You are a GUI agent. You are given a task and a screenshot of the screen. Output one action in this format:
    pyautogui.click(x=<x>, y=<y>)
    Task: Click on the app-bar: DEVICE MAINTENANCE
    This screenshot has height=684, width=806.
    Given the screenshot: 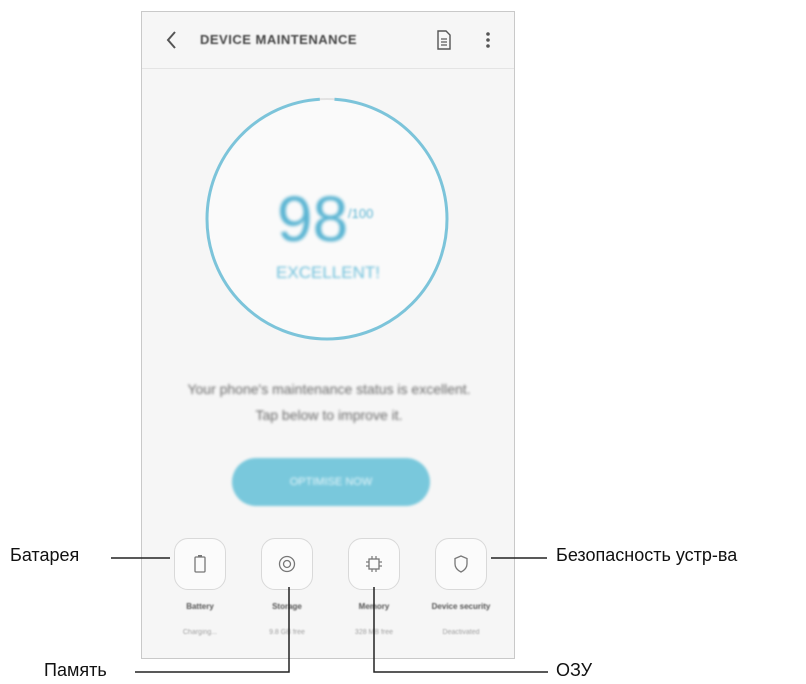 What is the action you would take?
    pyautogui.click(x=328, y=40)
    